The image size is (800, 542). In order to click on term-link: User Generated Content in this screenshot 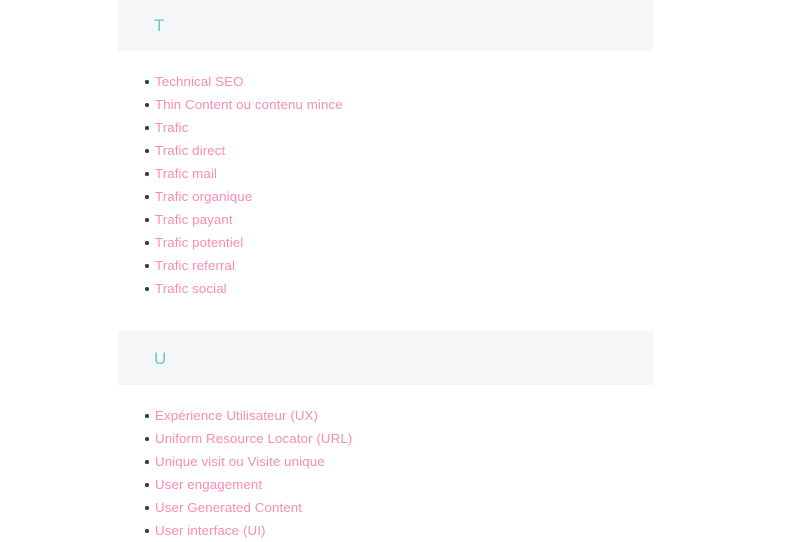, I will do `click(228, 507)`.